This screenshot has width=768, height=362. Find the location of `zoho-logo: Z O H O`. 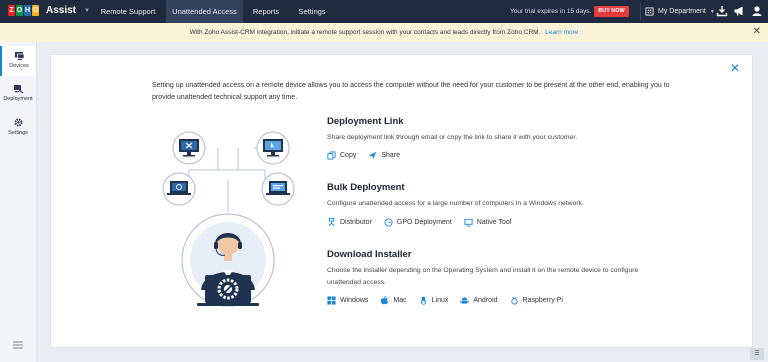

zoho-logo: Z O H O is located at coordinates (23, 10).